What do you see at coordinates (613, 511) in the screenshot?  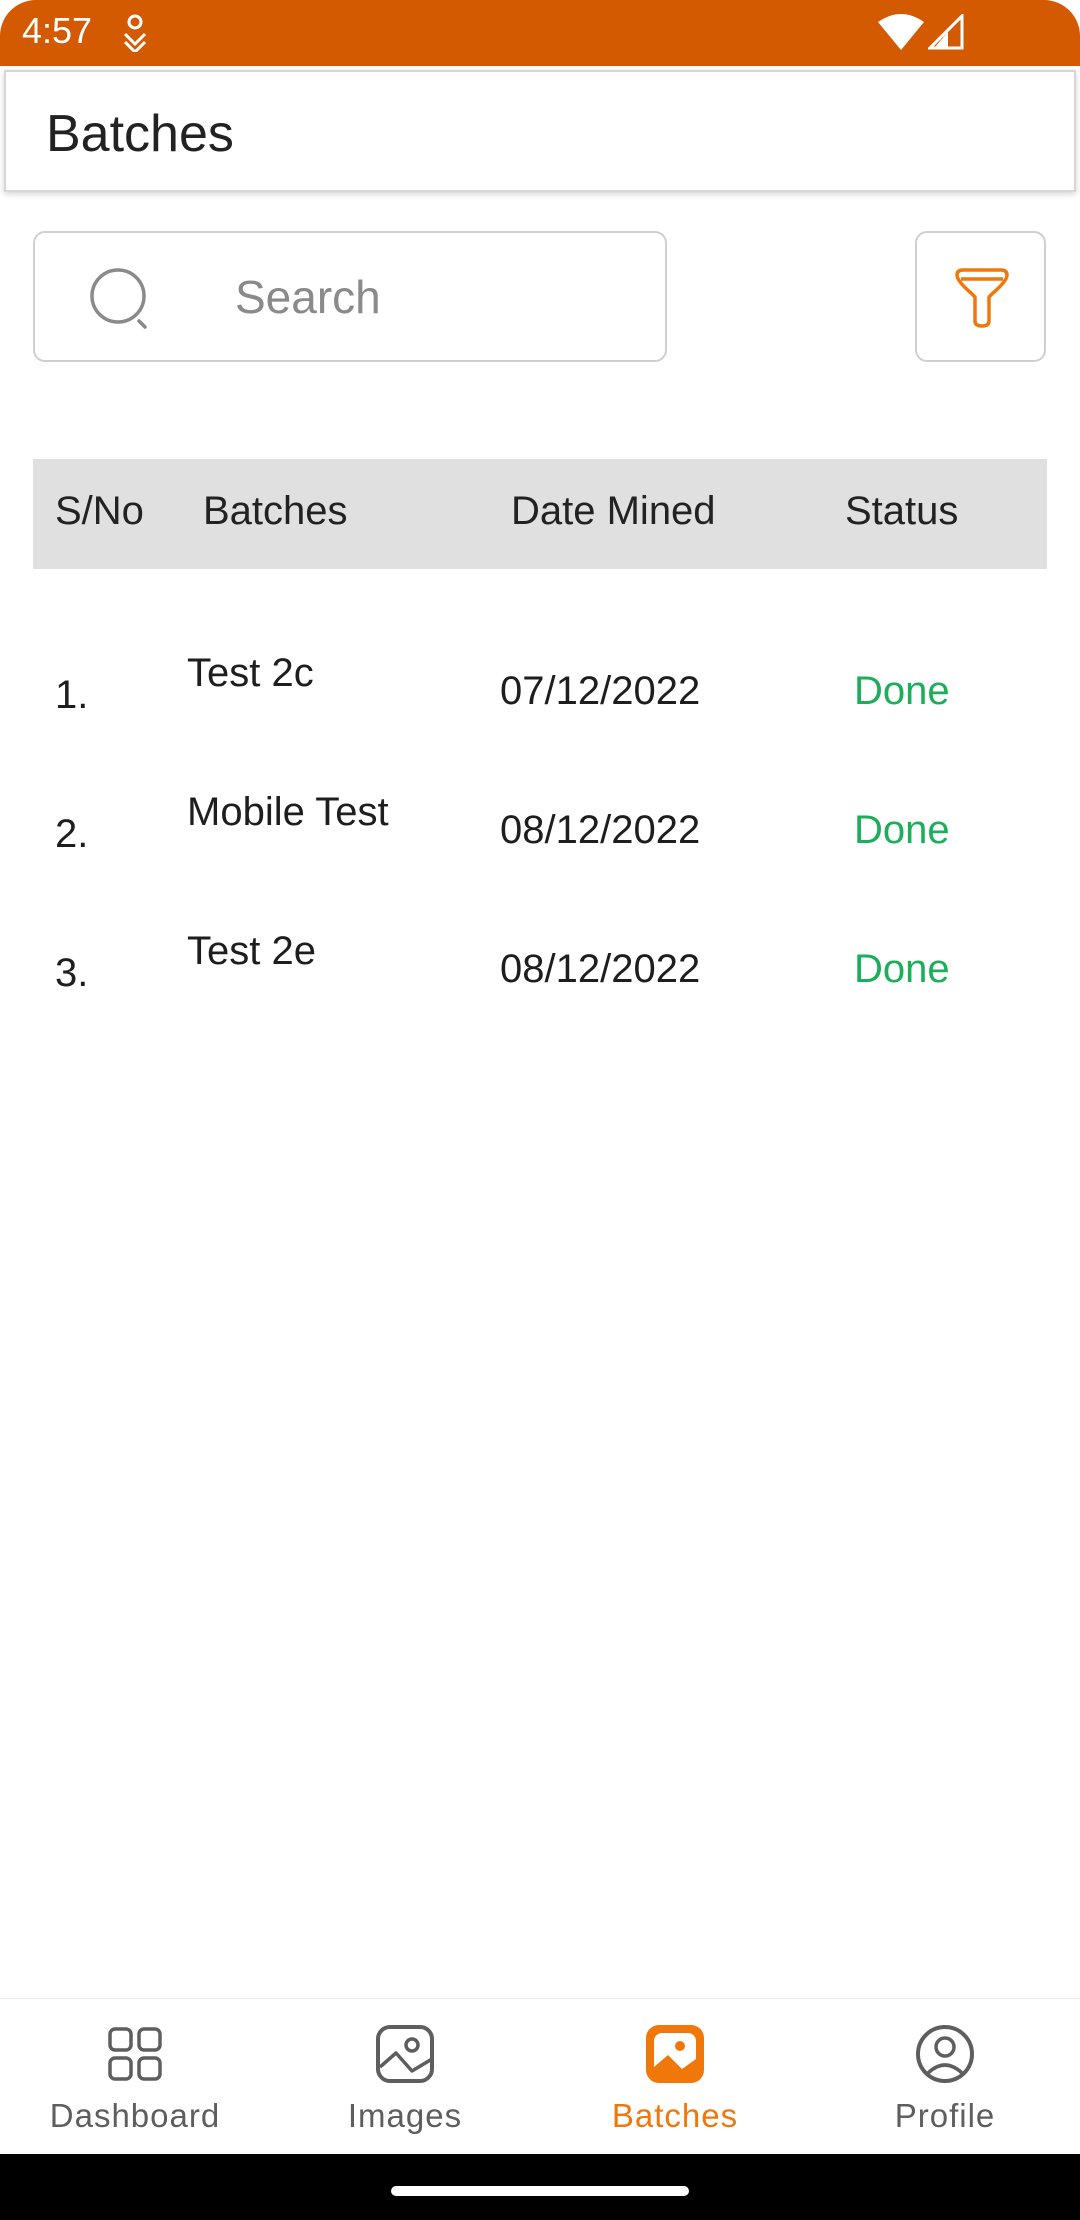 I see `column-header-date-mined: Date Mined` at bounding box center [613, 511].